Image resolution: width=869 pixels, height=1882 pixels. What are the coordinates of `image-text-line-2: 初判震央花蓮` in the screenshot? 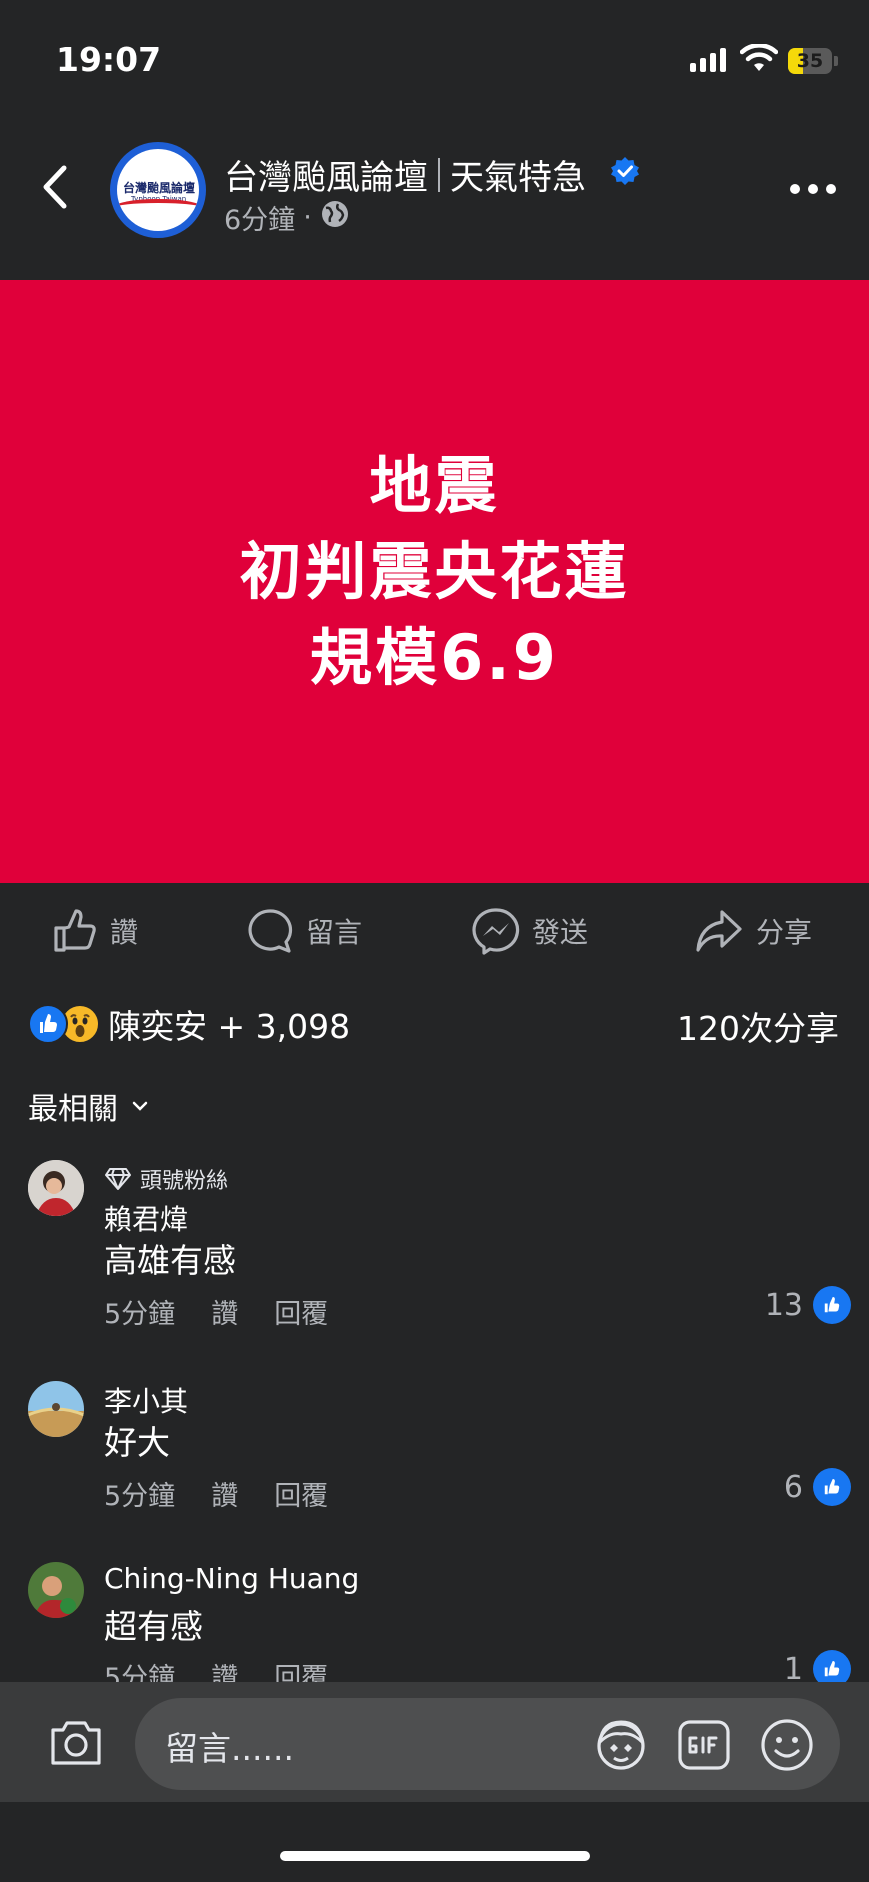 It's located at (434, 571).